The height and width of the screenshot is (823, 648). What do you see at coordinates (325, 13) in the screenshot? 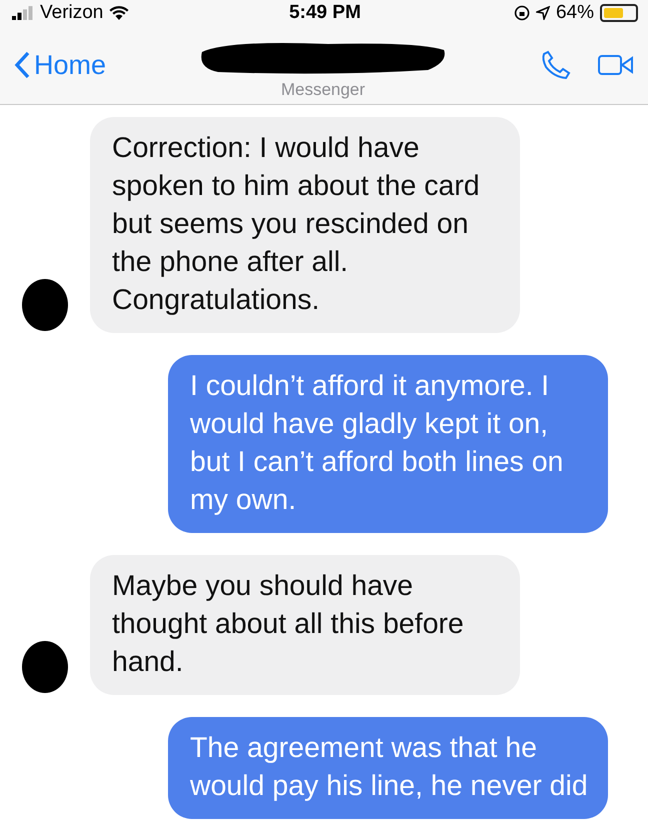
I see `clock-time: 5:49 PM` at bounding box center [325, 13].